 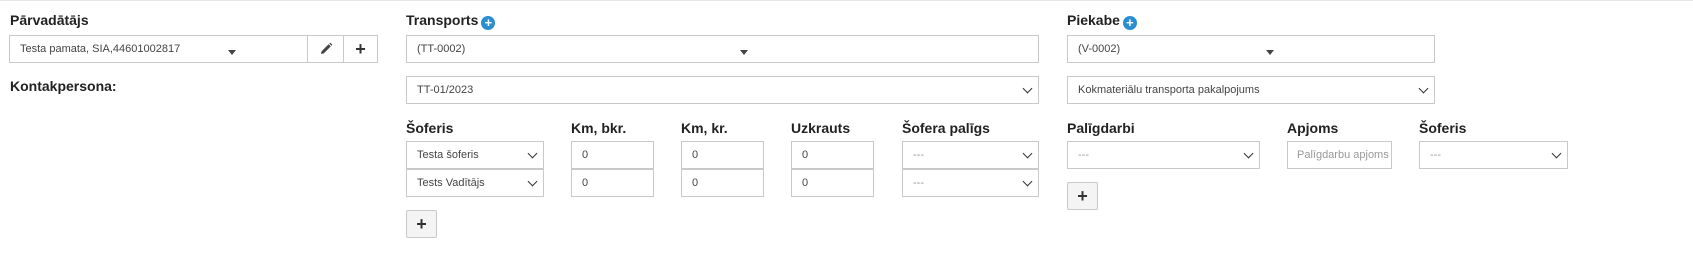 What do you see at coordinates (1169, 90) in the screenshot?
I see `service-select-value: Kokmateriālu transporta pakalpojums` at bounding box center [1169, 90].